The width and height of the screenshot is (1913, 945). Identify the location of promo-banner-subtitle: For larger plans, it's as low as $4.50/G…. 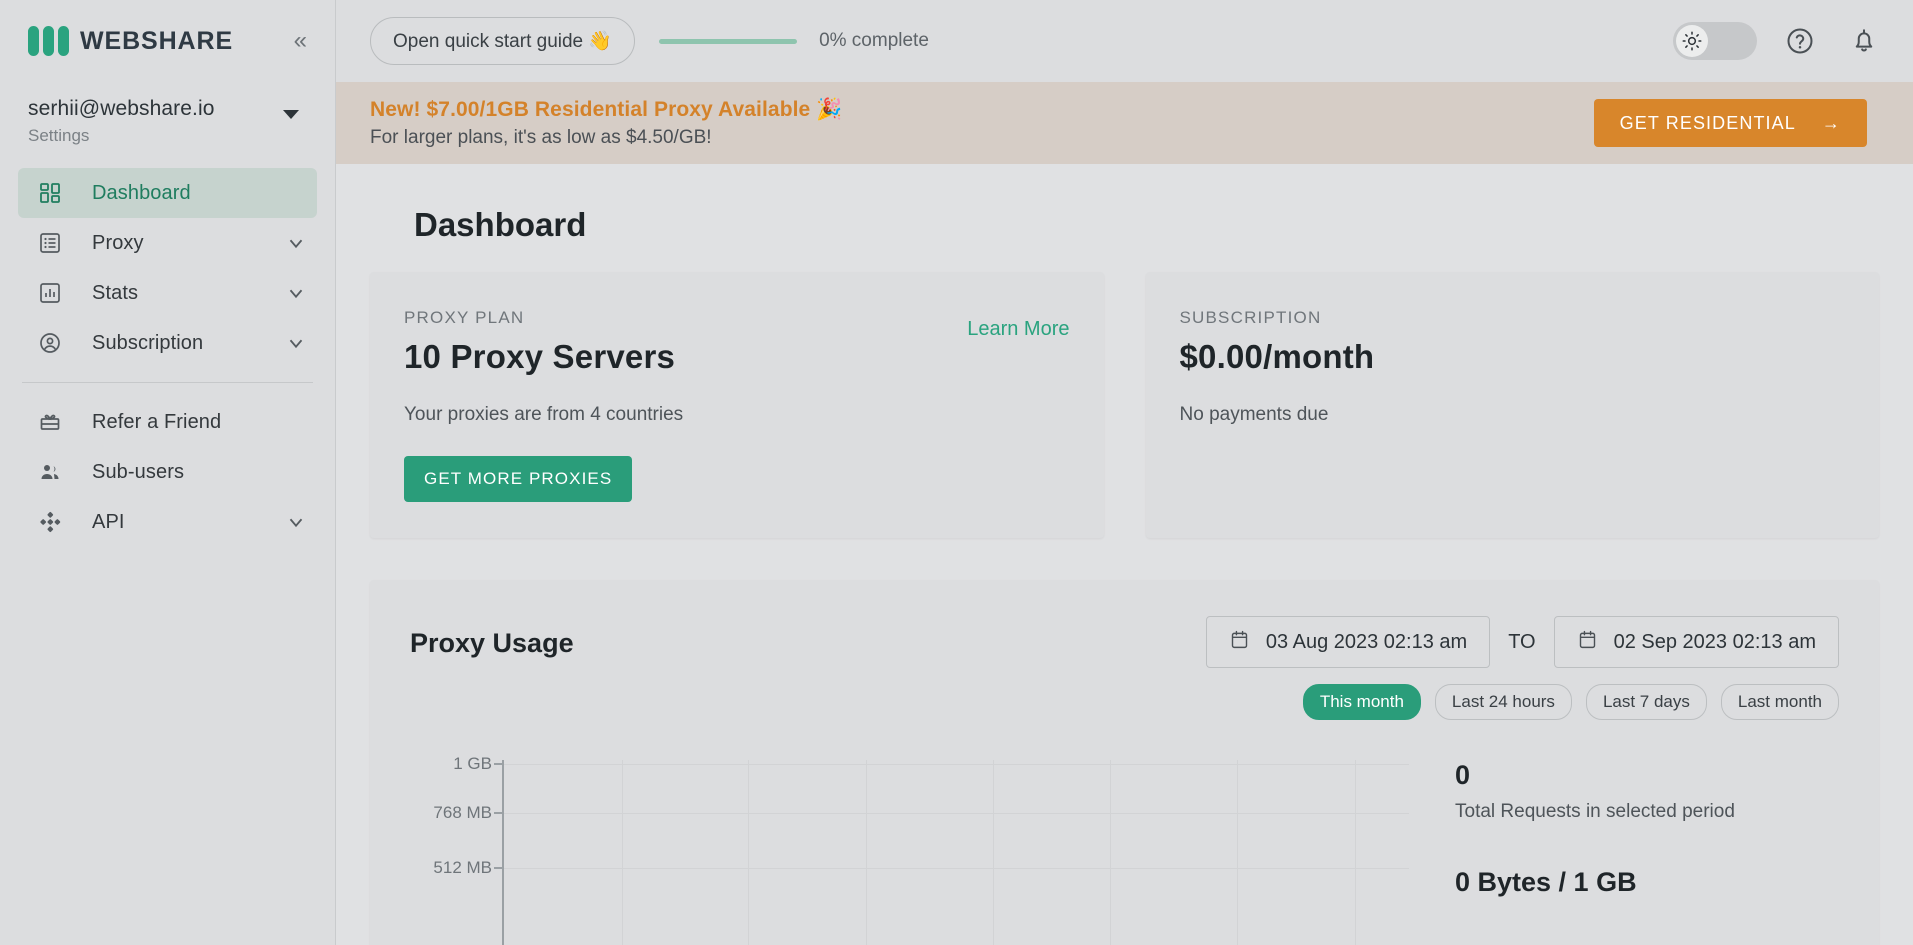
(541, 137).